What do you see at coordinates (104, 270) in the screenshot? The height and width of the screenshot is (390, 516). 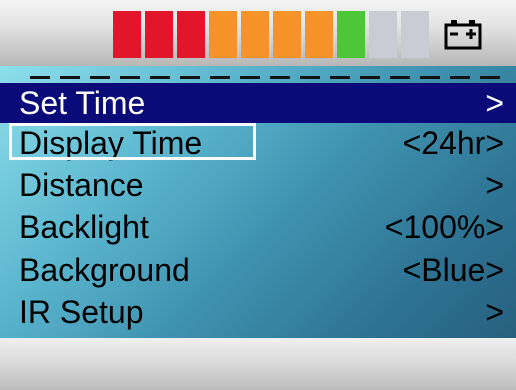 I see `menu-item-label: Background` at bounding box center [104, 270].